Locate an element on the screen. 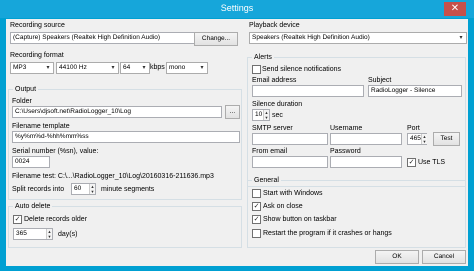 Image resolution: width=474 pixels, height=271 pixels. days-unit-label: day(s) is located at coordinates (68, 234).